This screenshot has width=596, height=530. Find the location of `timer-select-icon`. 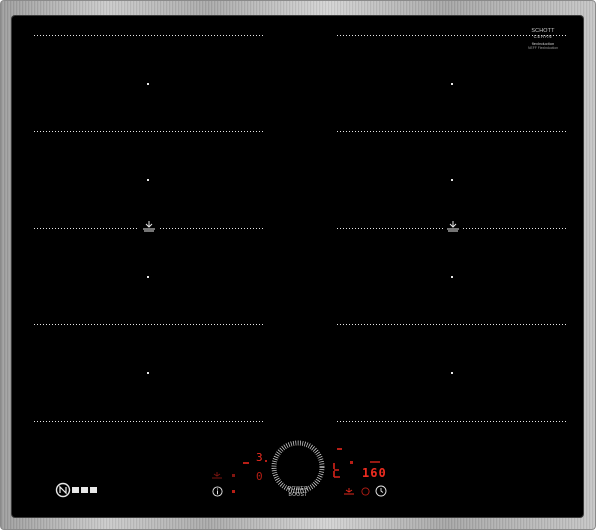

timer-select-icon is located at coordinates (365, 491).